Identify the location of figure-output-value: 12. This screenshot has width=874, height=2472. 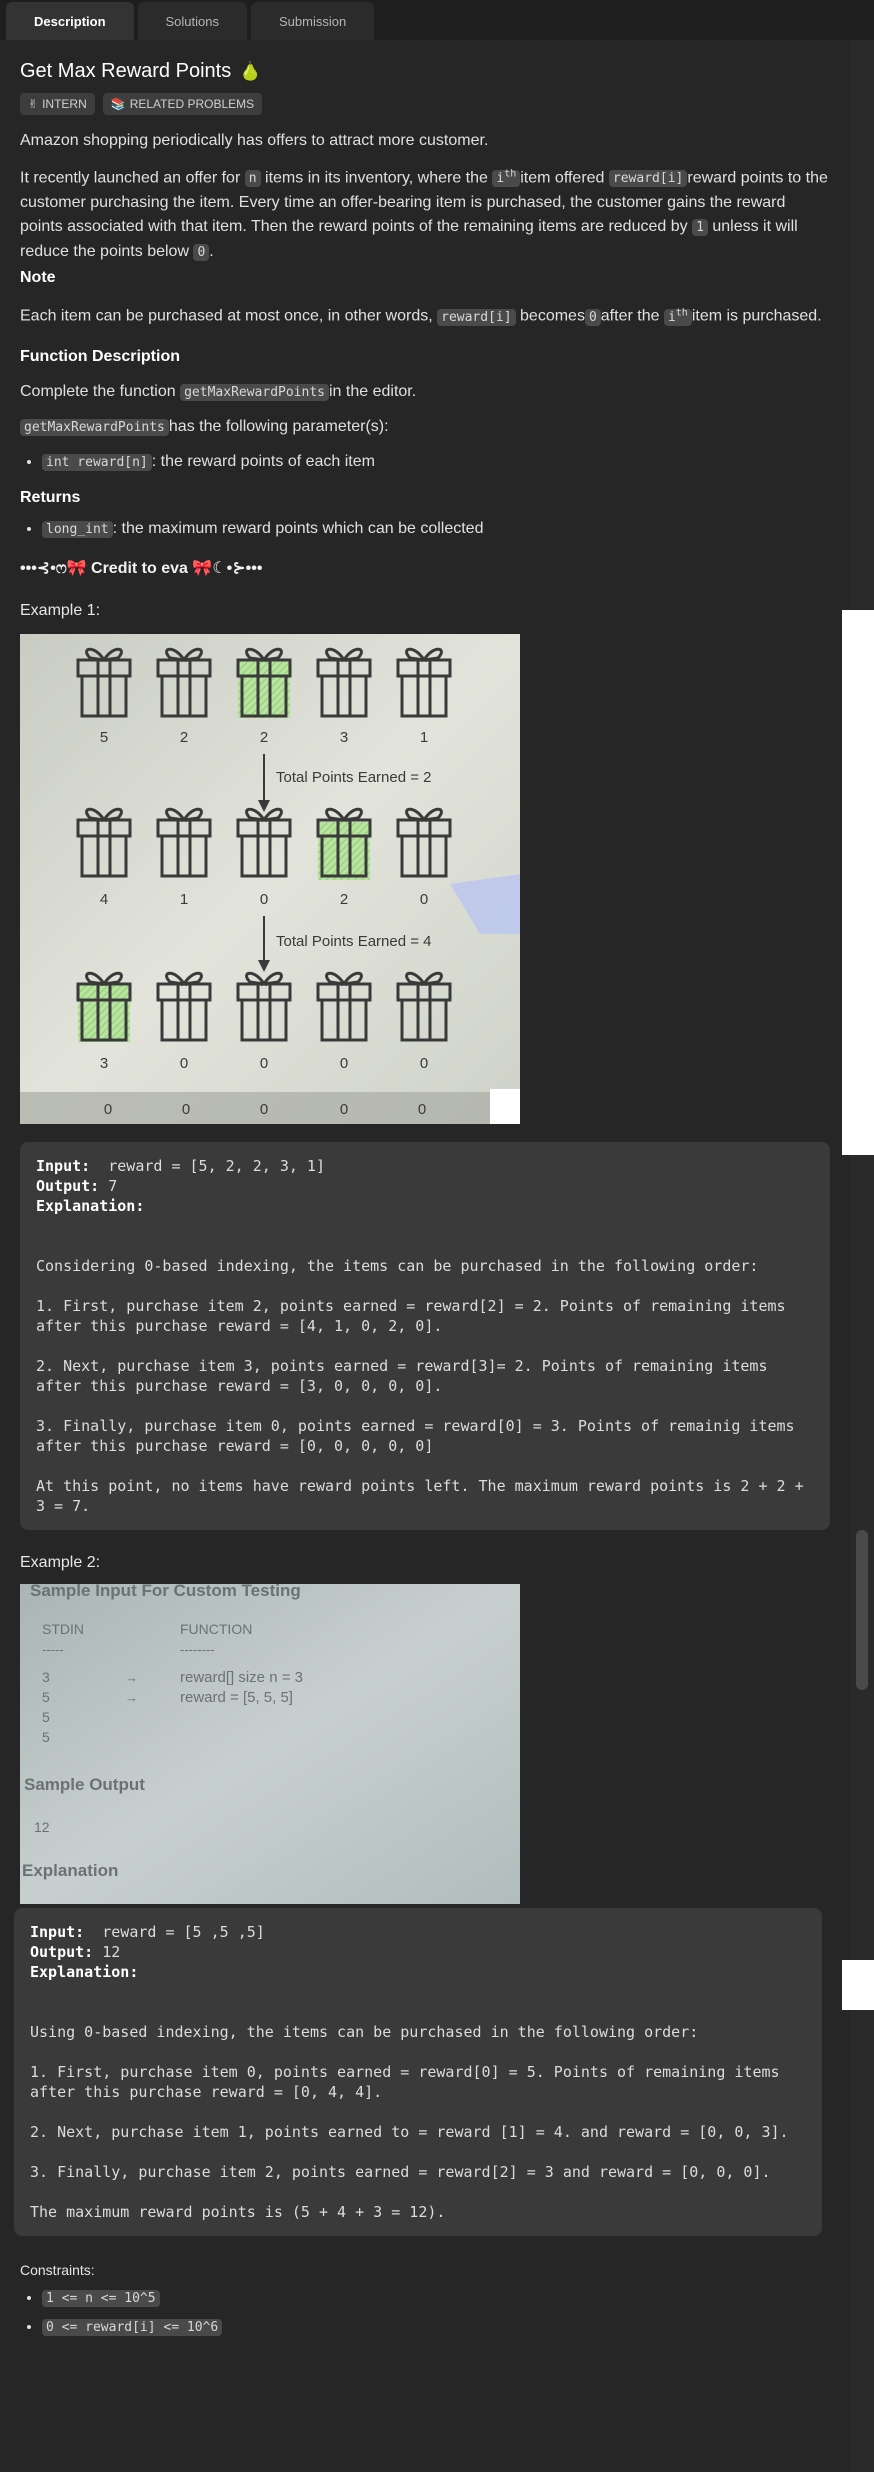
(42, 1827).